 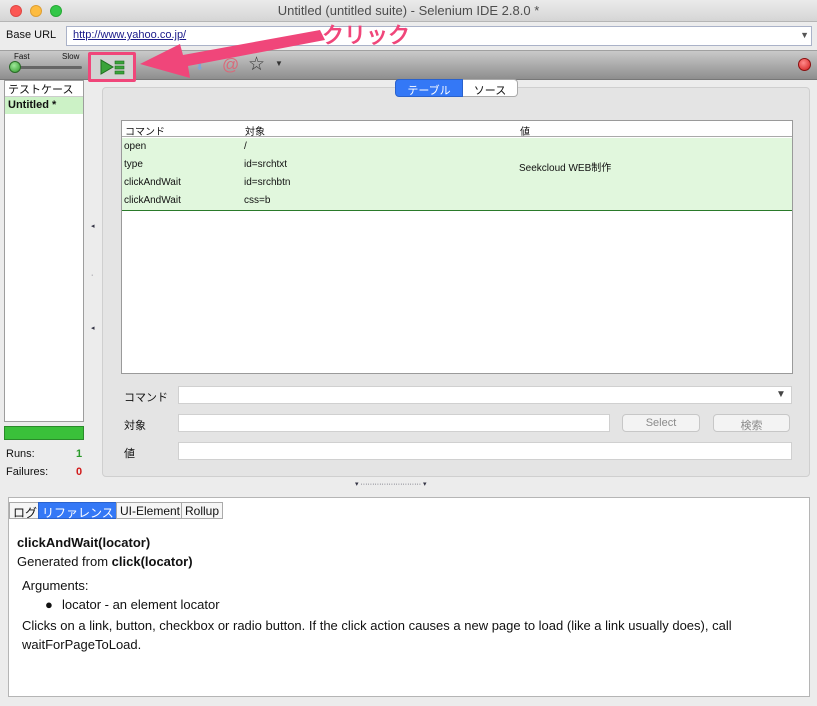 I want to click on column-header-command: コマンド, so click(x=145, y=130).